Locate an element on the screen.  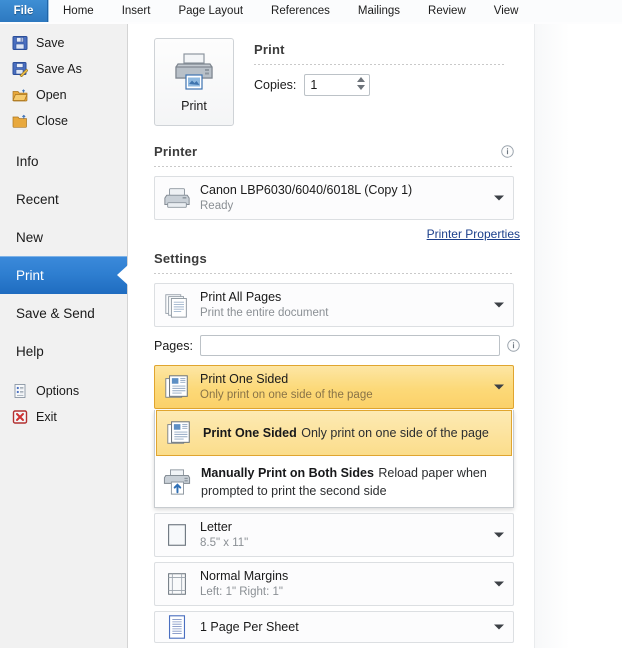
sidebar-item-save: Save is located at coordinates (63, 43).